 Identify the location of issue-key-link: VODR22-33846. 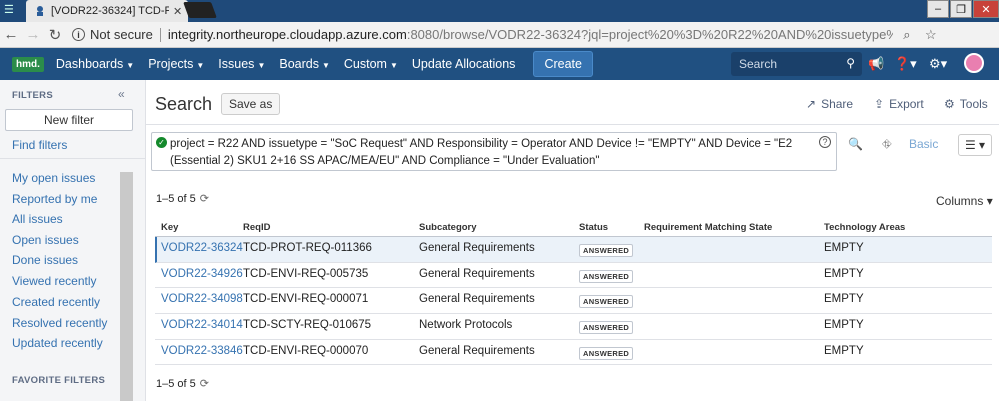
(202, 351).